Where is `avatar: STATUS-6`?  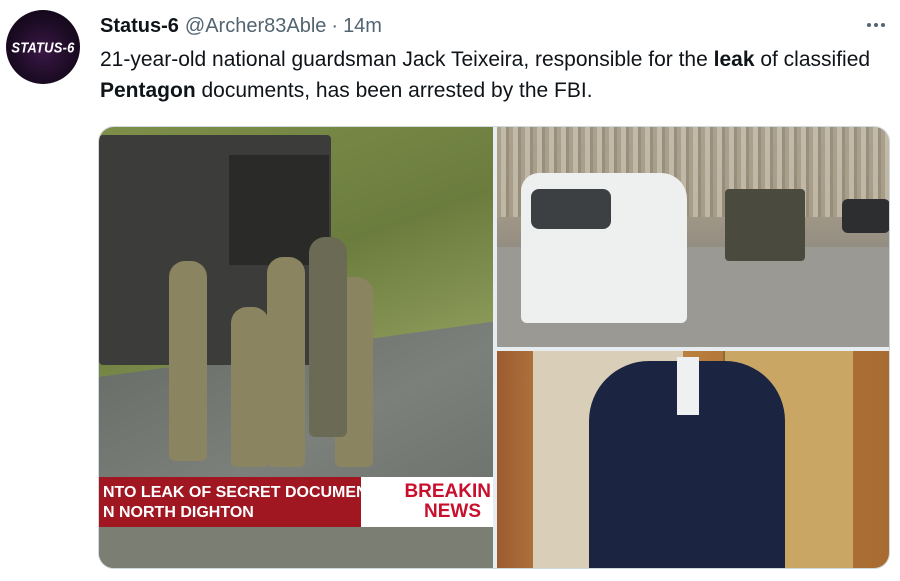 avatar: STATUS-6 is located at coordinates (43, 47).